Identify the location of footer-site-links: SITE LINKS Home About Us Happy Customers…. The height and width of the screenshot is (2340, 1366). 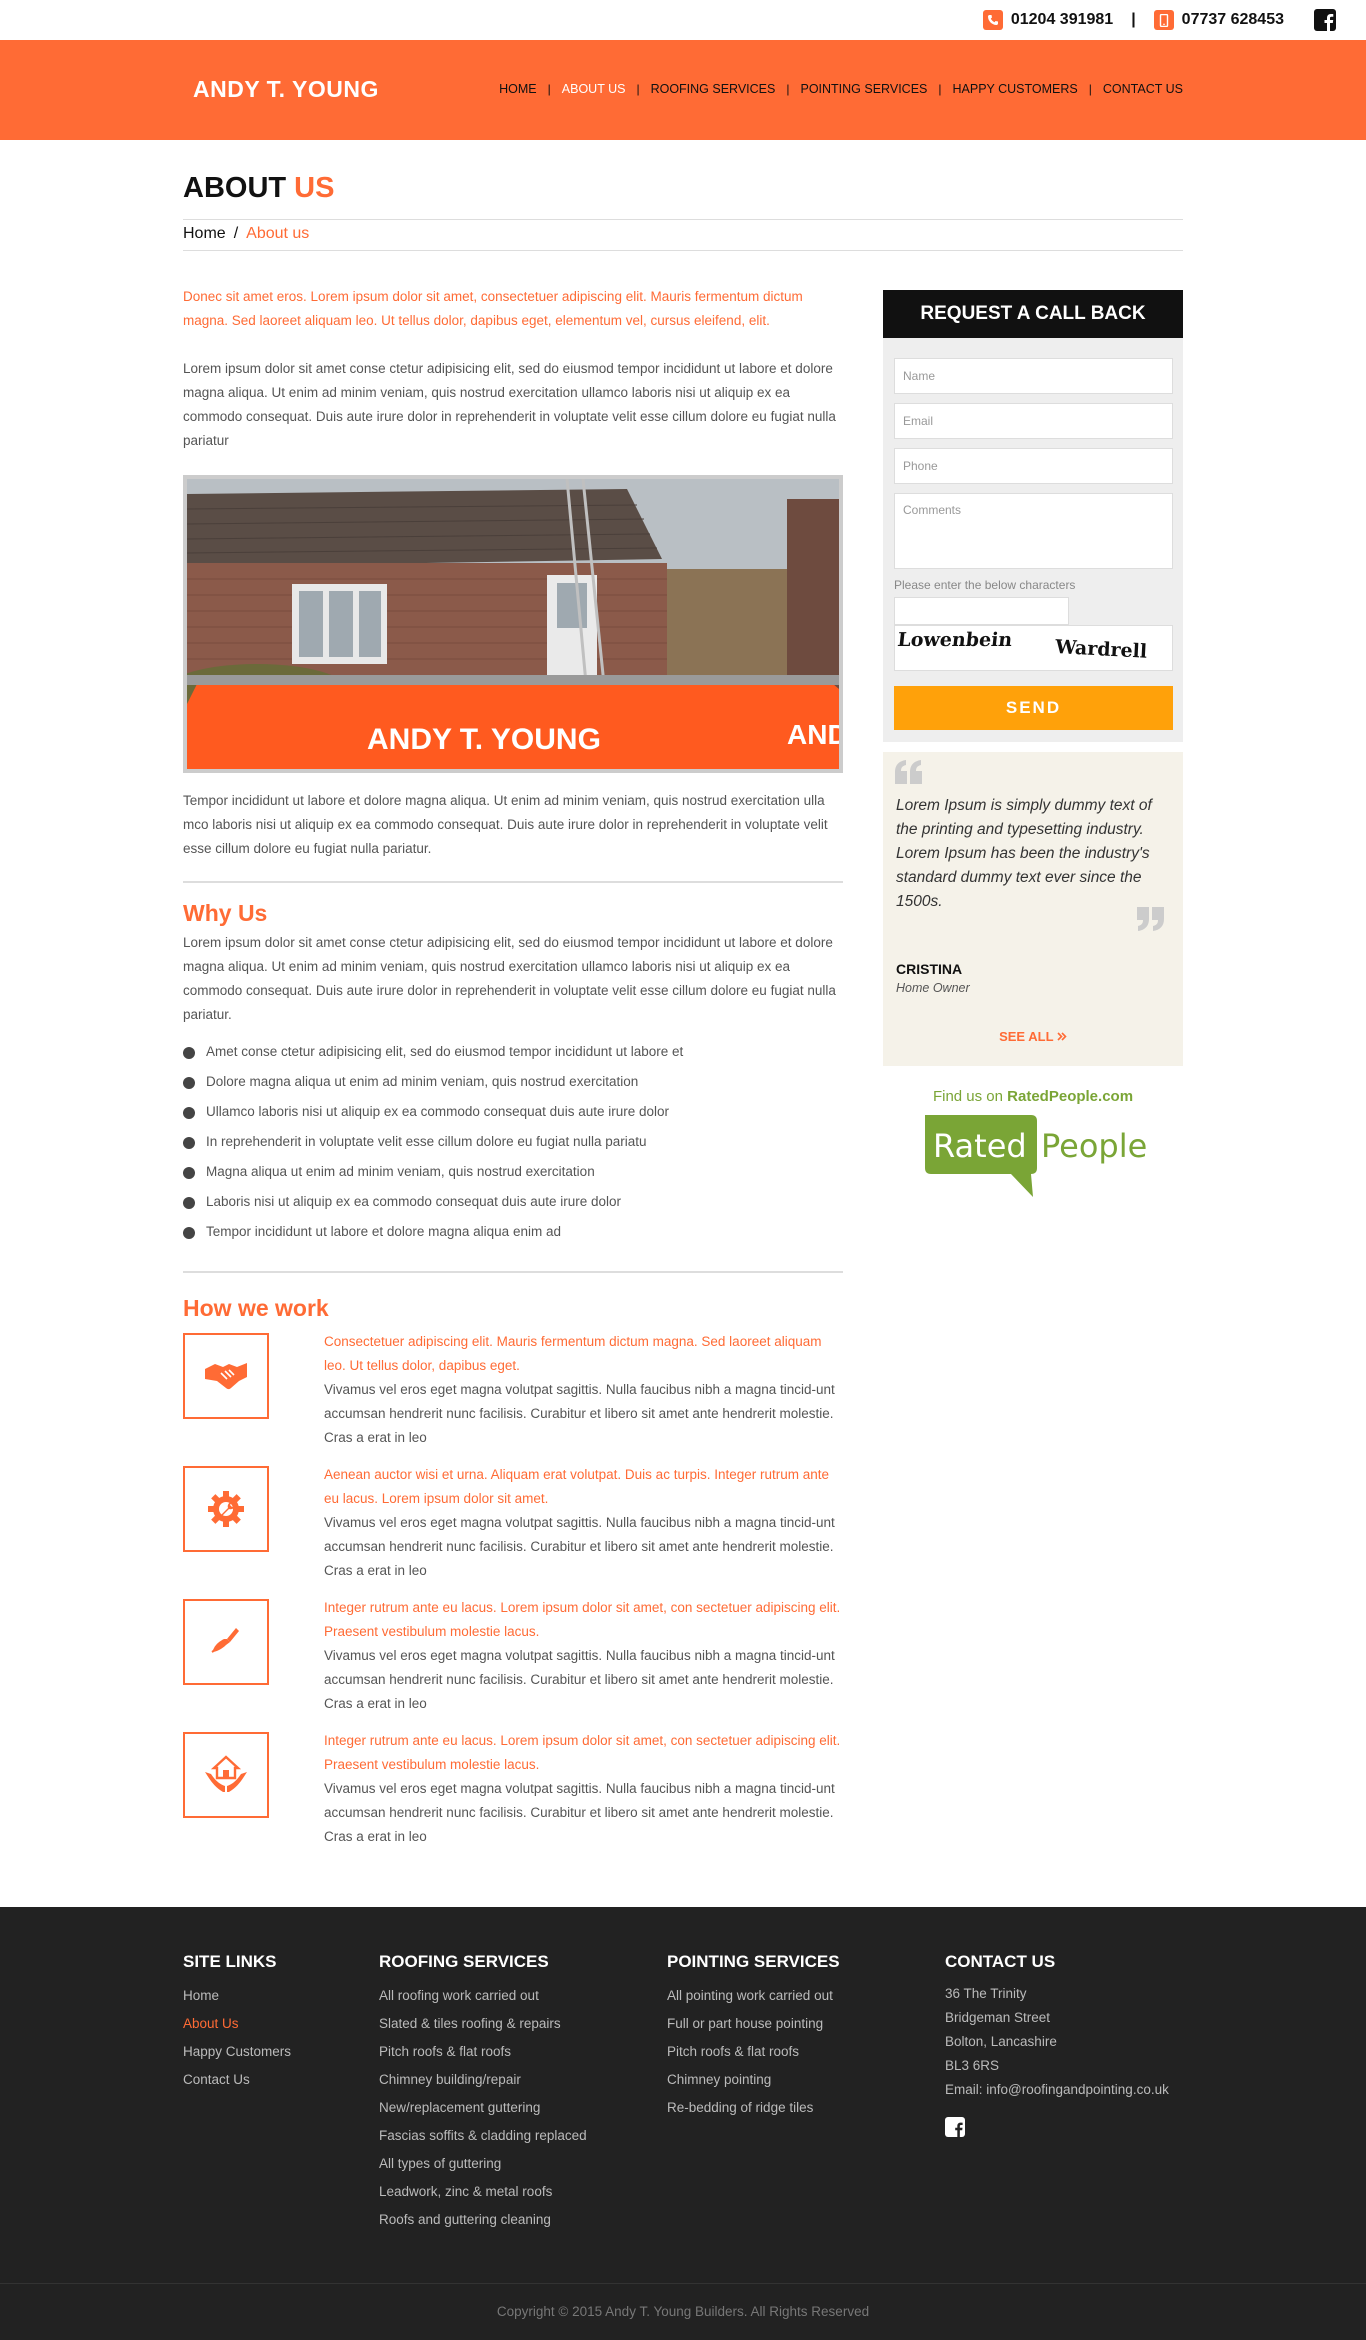
(237, 2023).